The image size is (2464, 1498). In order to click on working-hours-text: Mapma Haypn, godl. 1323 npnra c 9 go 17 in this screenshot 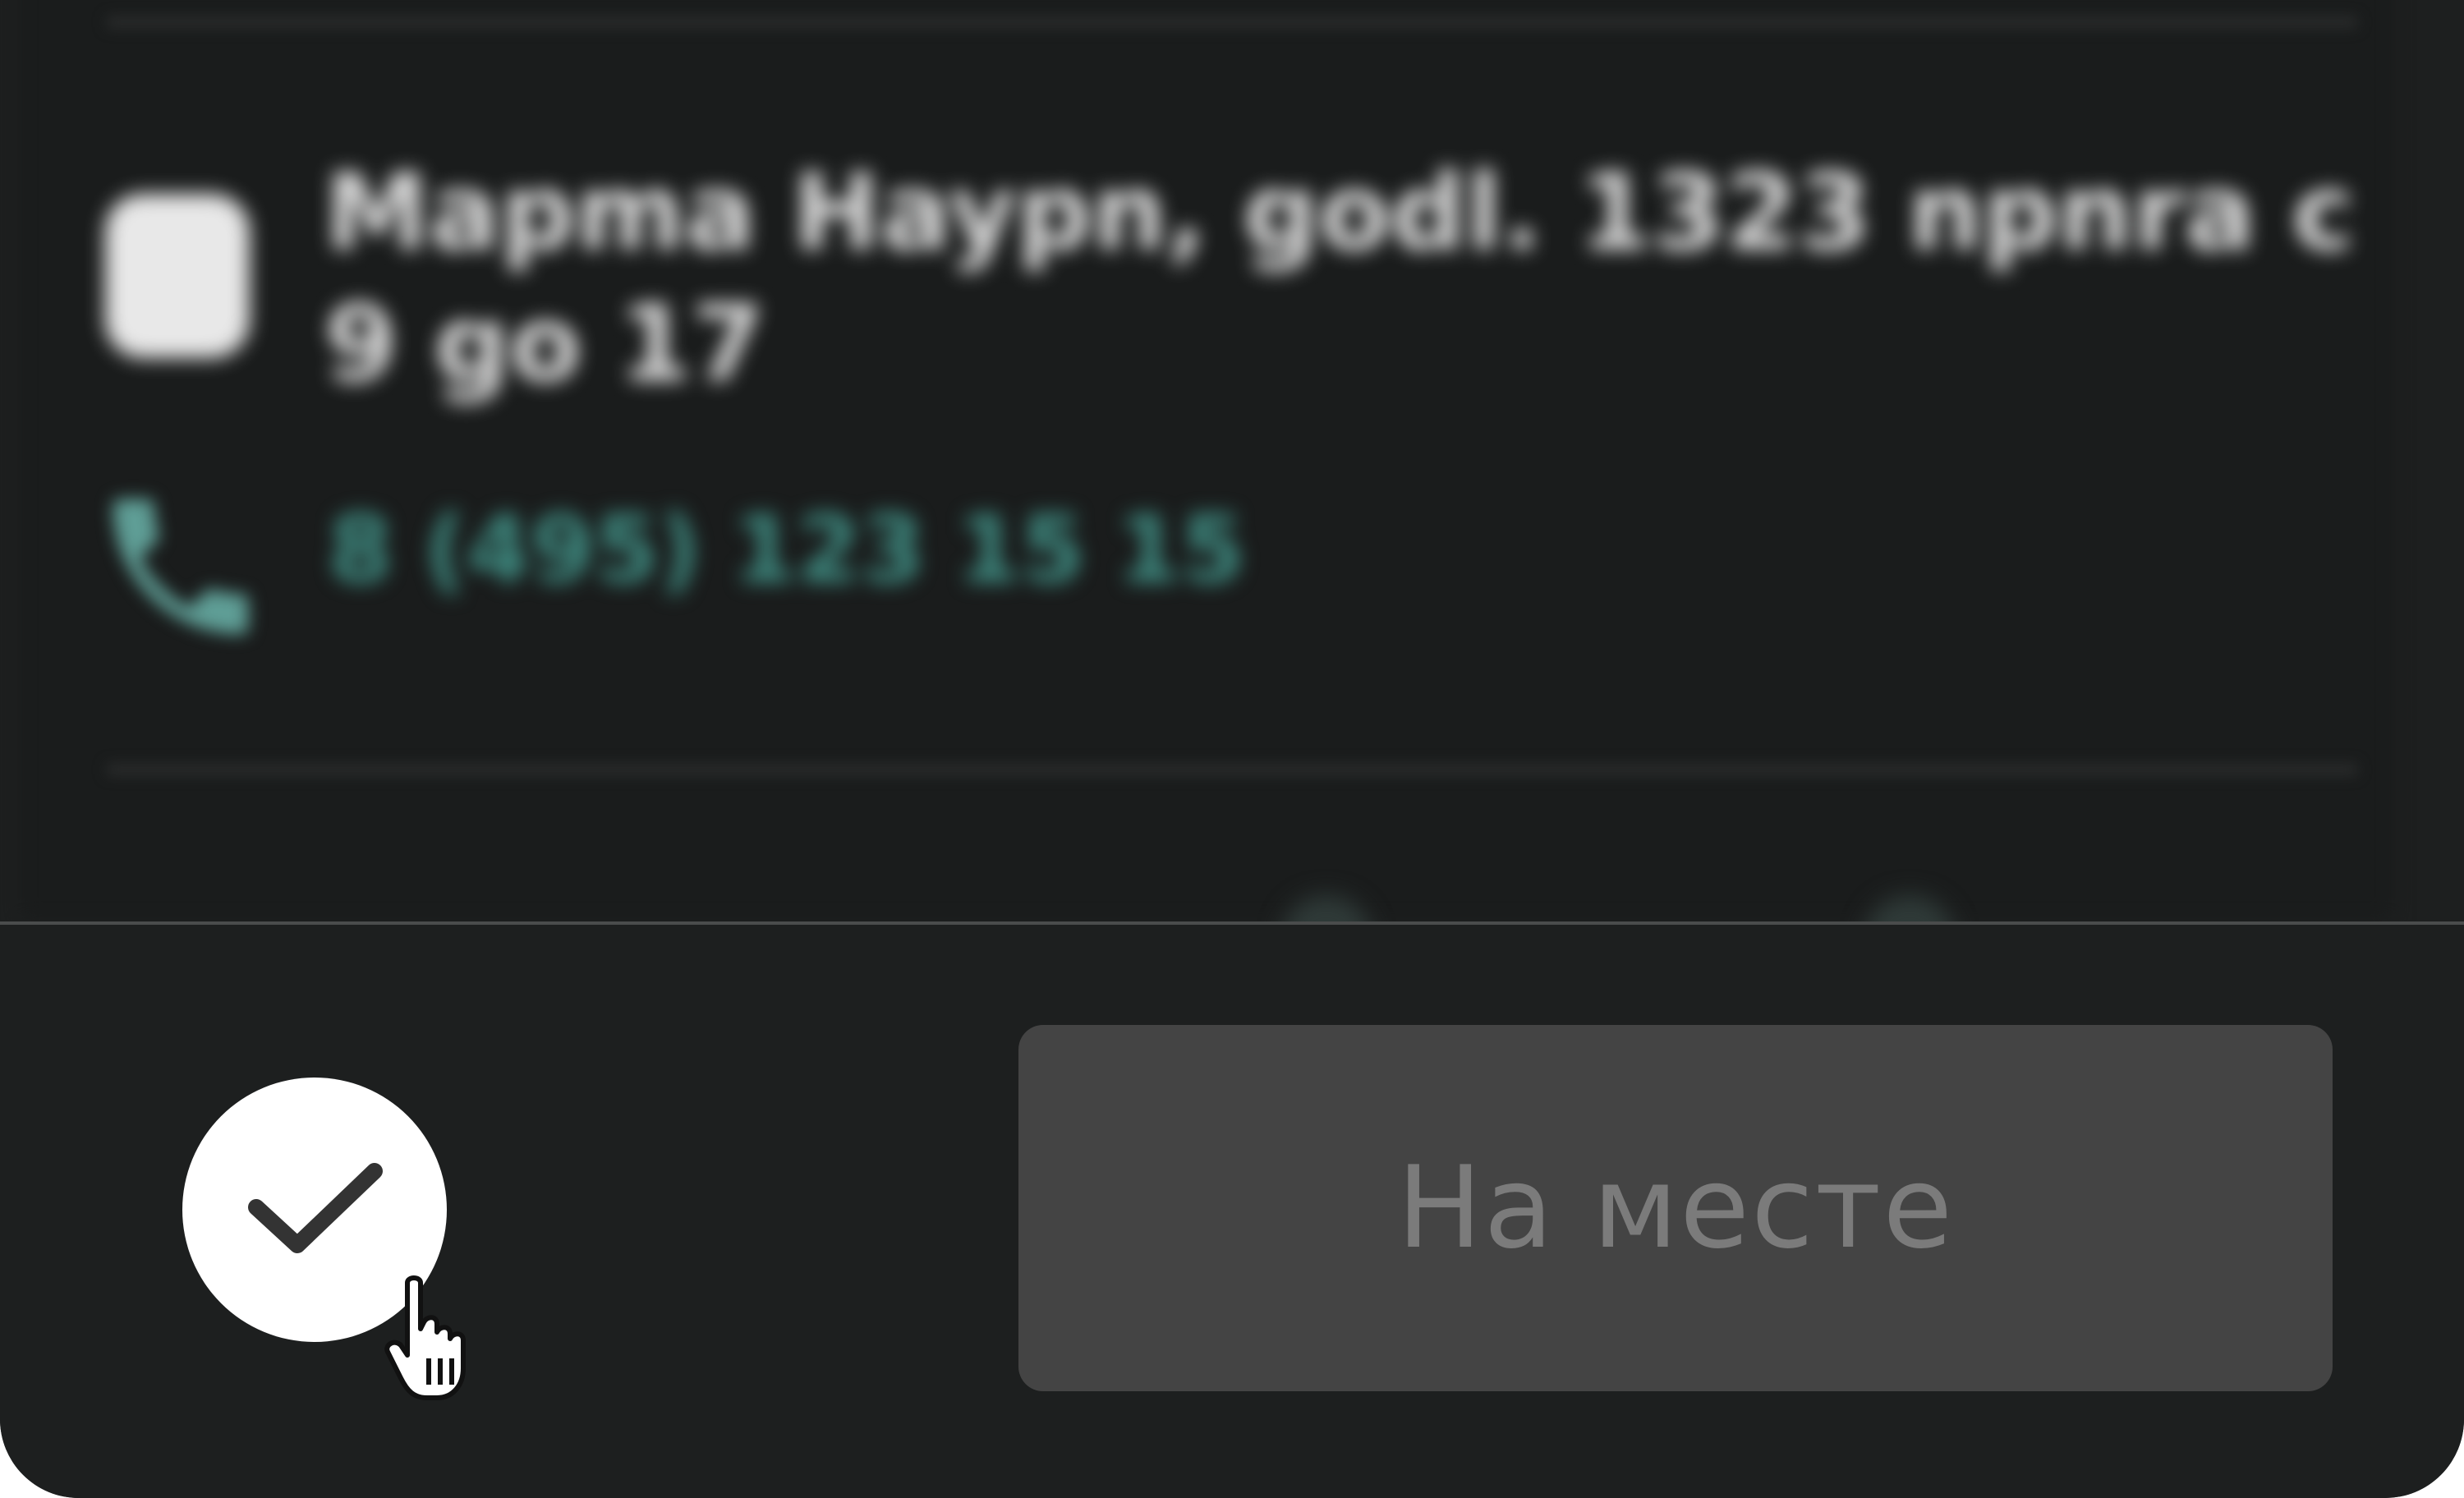, I will do `click(1339, 279)`.